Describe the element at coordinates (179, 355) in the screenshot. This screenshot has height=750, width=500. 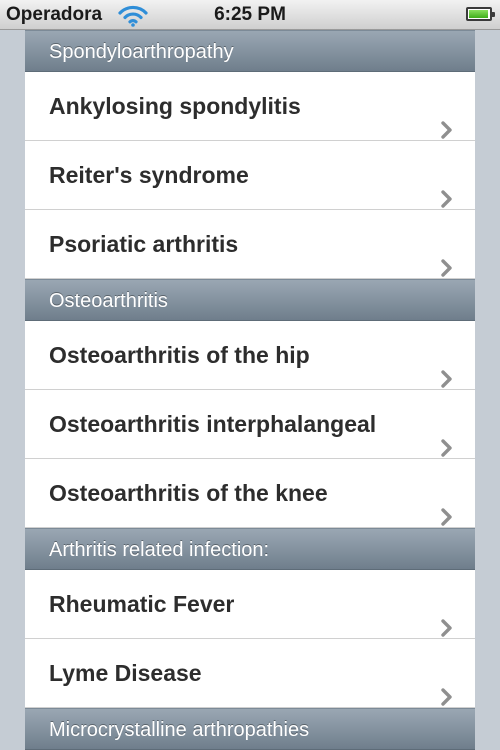
I see `list-item-label: Osteoarthritis of the hip` at that location.